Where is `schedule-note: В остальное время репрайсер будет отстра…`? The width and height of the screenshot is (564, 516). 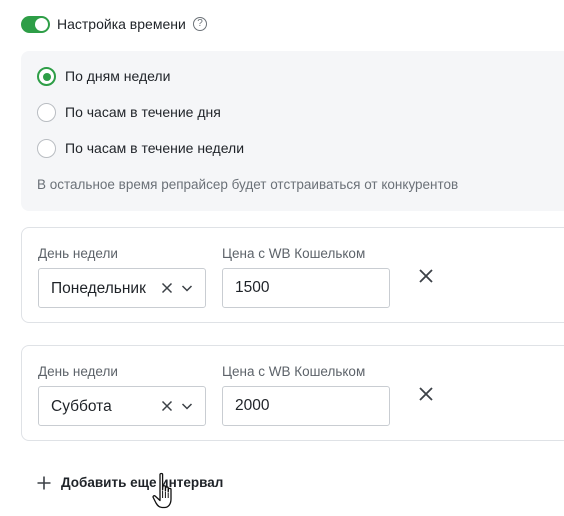 schedule-note: В остальное время репрайсер будет отстра… is located at coordinates (248, 184).